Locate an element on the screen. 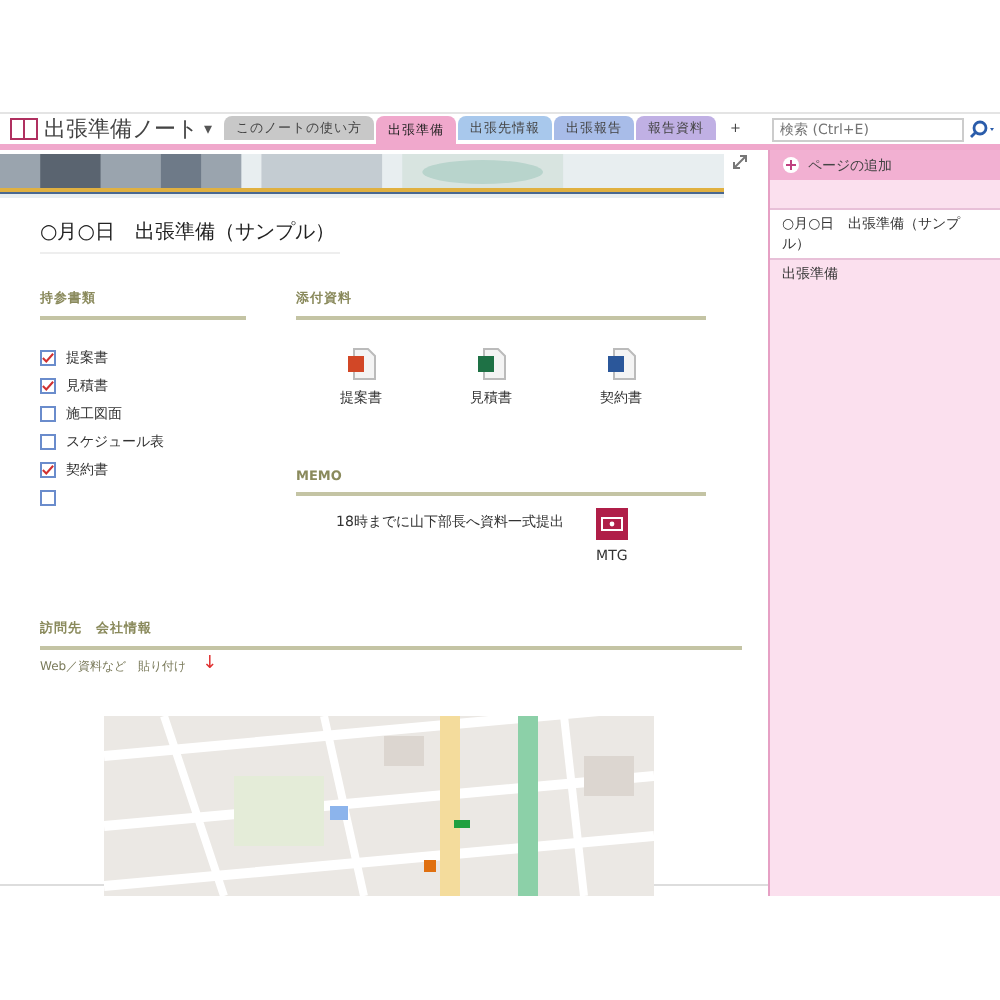 This screenshot has width=1000, height=1000. expand-icon is located at coordinates (740, 162).